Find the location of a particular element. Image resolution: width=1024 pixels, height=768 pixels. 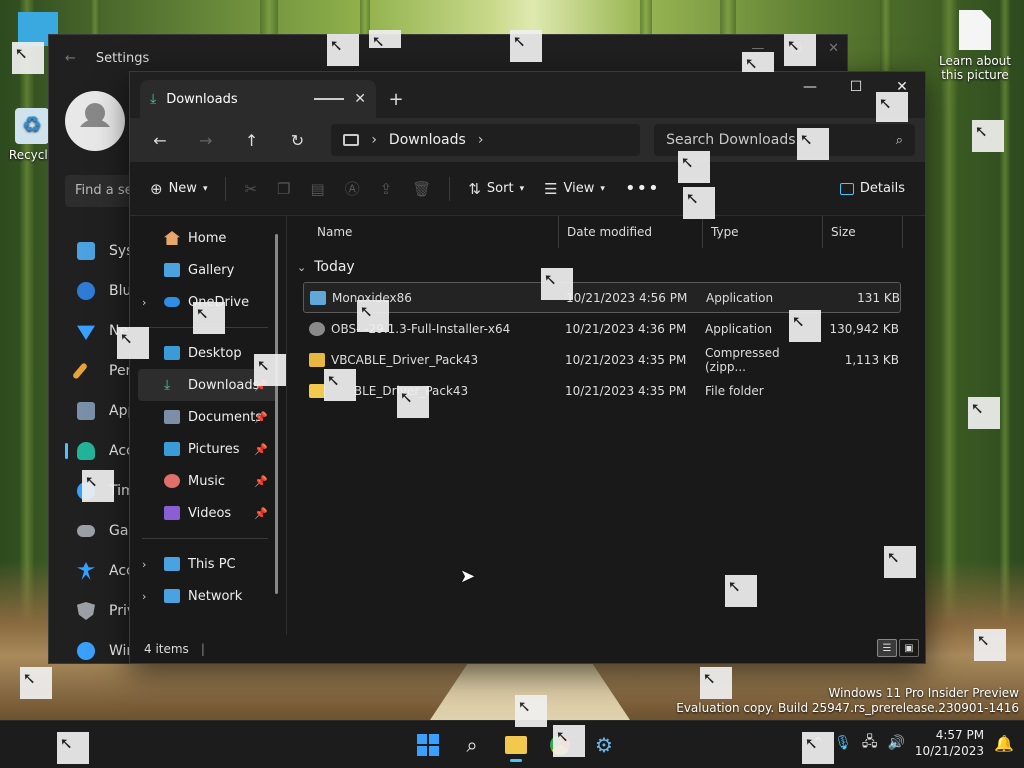

forward-button: → is located at coordinates (206, 140).